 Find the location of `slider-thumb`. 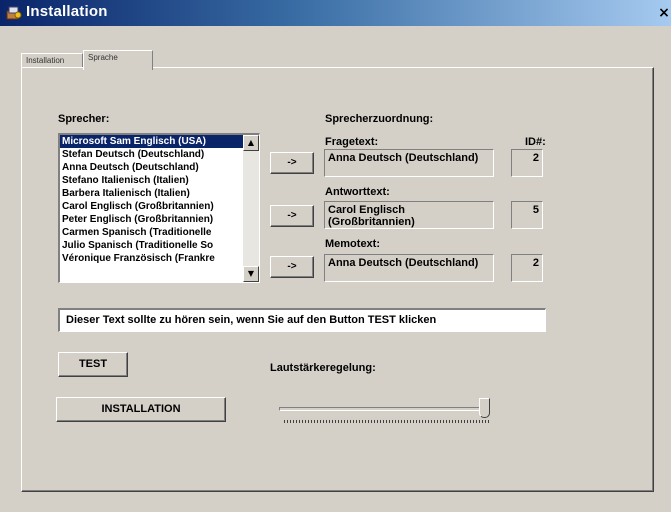

slider-thumb is located at coordinates (484, 408).